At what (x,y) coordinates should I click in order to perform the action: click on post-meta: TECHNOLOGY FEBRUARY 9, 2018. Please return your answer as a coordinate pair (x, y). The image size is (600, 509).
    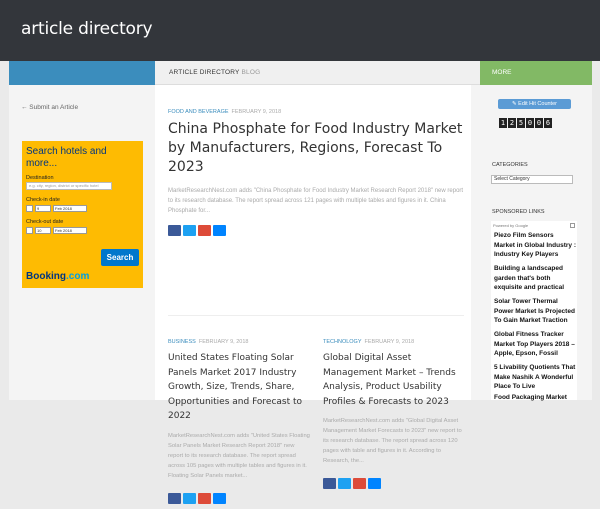
    Looking at the image, I should click on (394, 339).